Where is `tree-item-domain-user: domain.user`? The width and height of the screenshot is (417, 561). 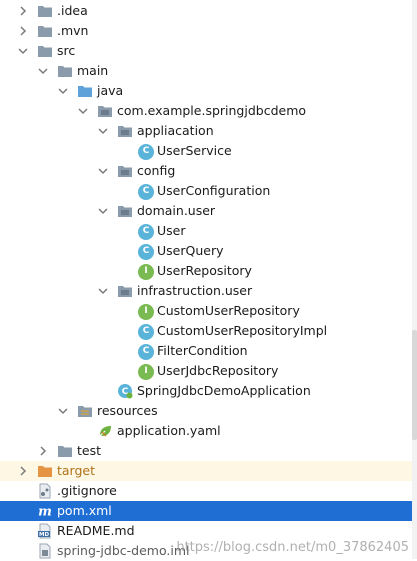 tree-item-domain-user: domain.user is located at coordinates (208, 211).